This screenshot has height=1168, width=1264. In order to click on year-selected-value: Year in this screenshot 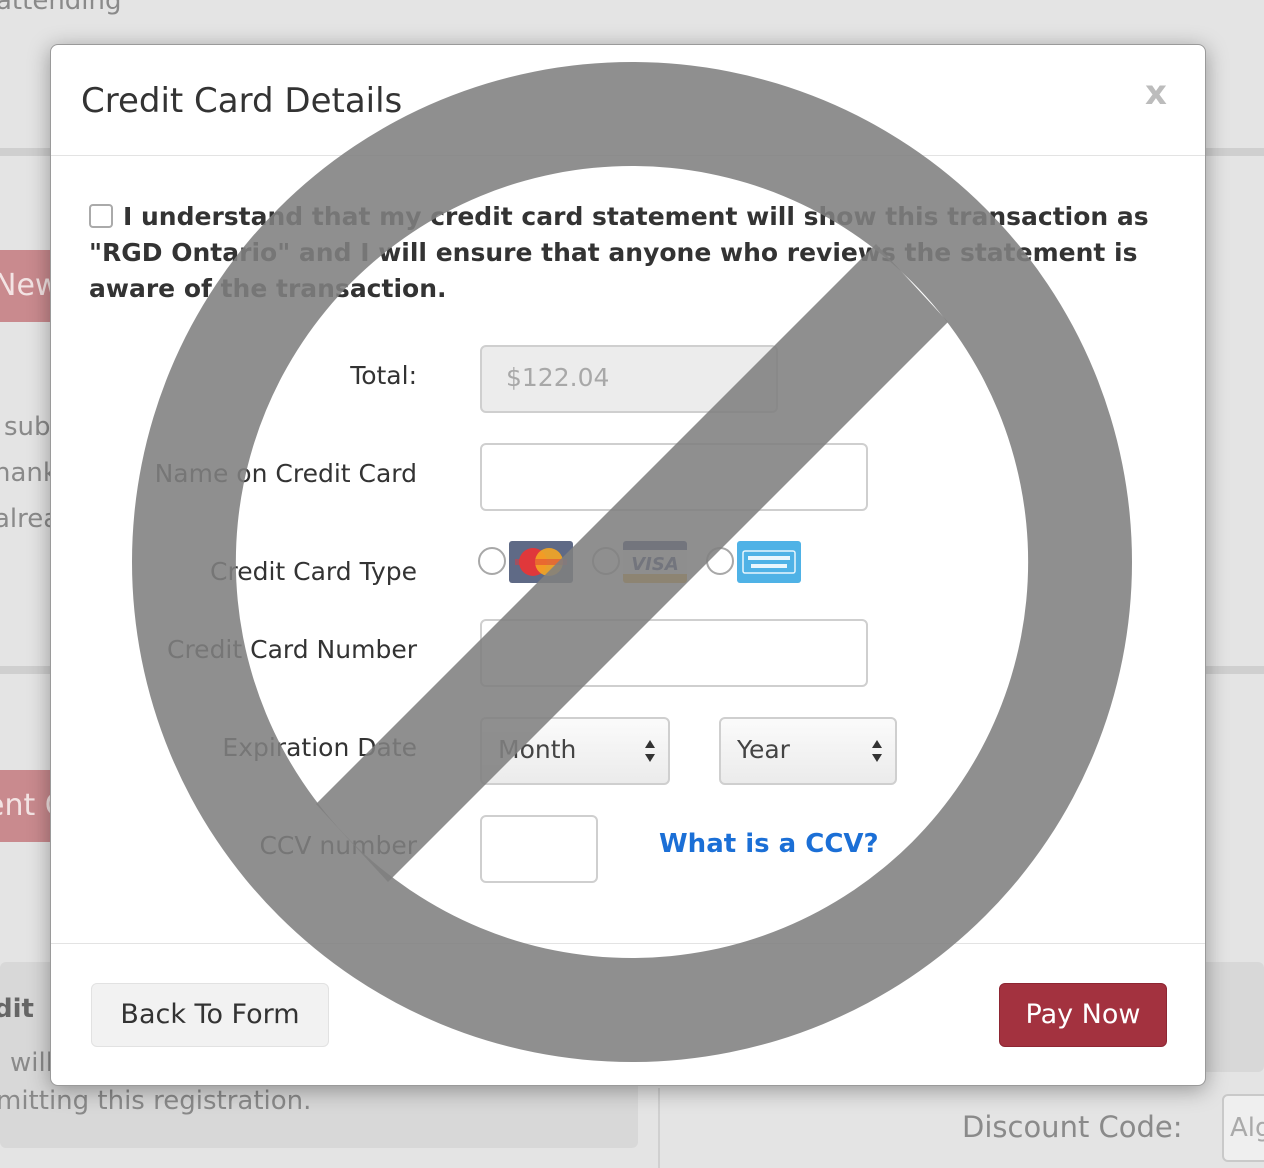, I will do `click(763, 749)`.